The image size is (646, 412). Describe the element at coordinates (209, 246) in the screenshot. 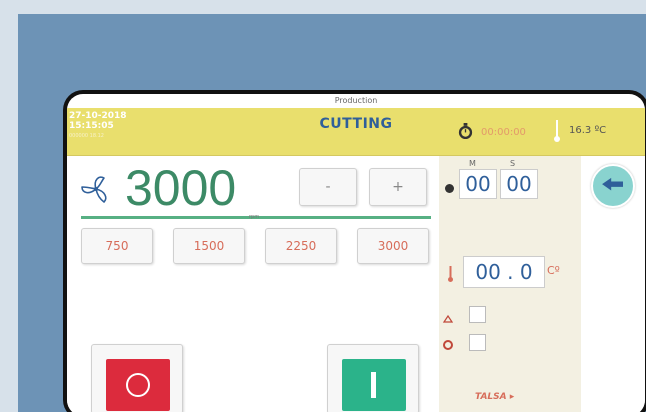

I see `preset-1500-button: 1500` at that location.